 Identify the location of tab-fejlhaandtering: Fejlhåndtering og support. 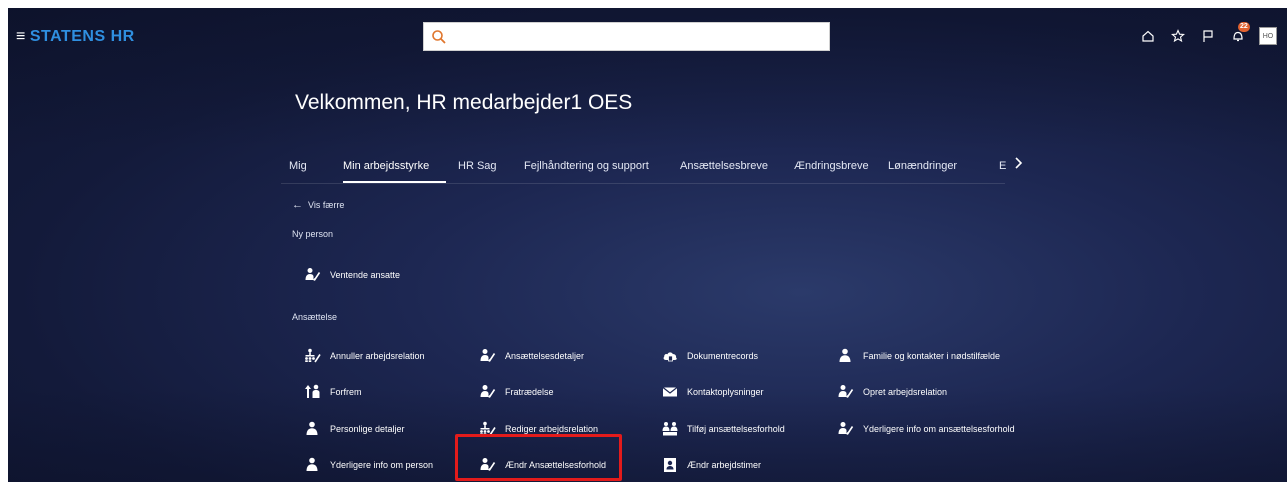
(586, 166).